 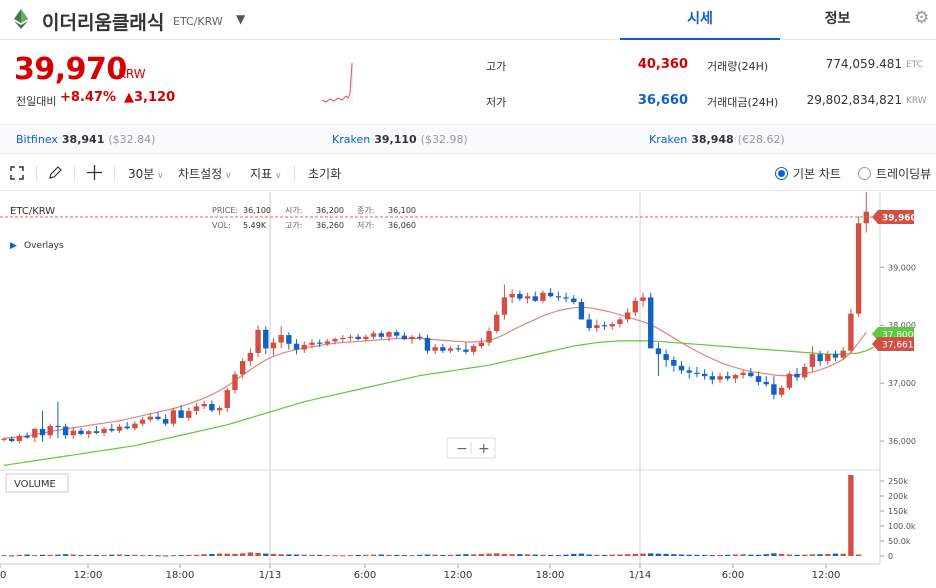 I want to click on zoom-in-button: +, so click(x=484, y=449).